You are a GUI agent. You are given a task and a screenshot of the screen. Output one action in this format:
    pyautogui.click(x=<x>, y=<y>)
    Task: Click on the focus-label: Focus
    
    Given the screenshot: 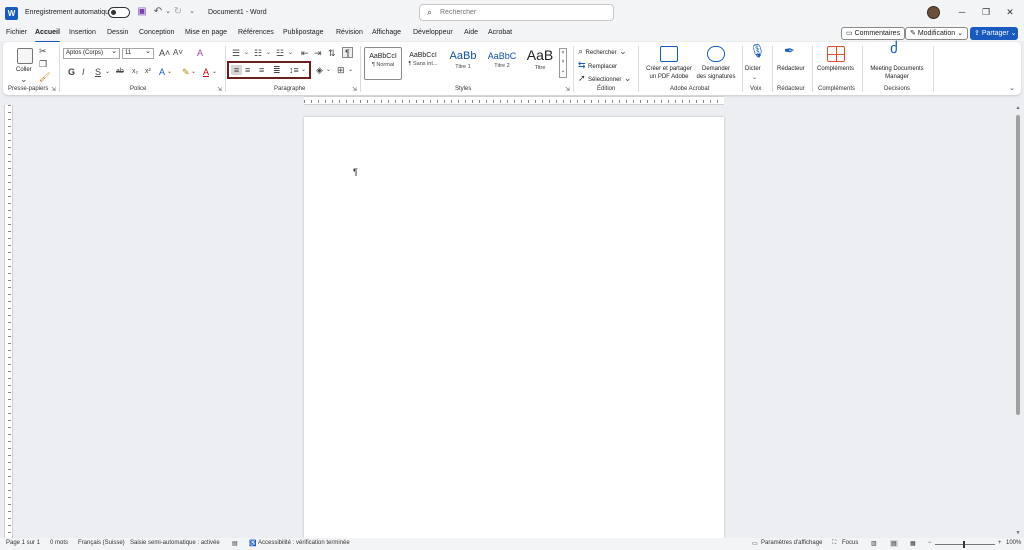 What is the action you would take?
    pyautogui.click(x=850, y=543)
    